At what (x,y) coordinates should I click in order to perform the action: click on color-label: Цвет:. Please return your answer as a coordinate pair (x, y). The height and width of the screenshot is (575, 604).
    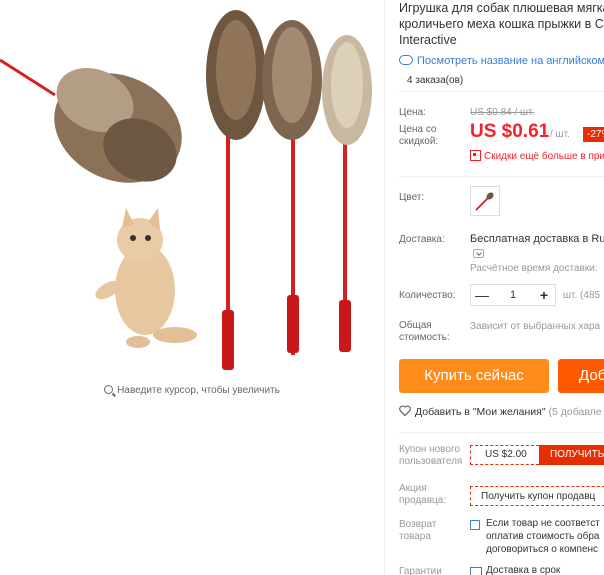
    Looking at the image, I should click on (412, 197).